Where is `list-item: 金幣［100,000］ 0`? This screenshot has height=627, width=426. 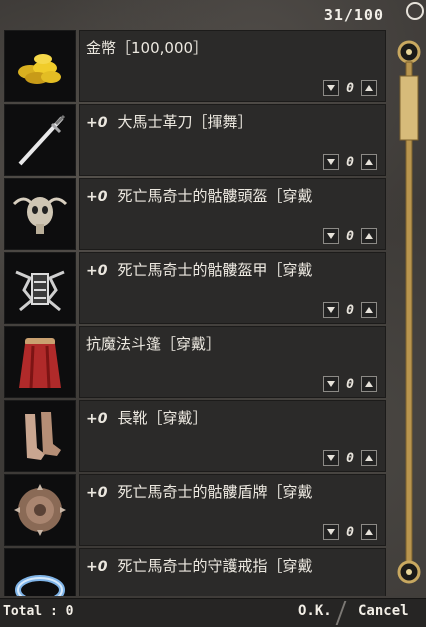 list-item: 金幣［100,000］ 0 is located at coordinates (195, 66).